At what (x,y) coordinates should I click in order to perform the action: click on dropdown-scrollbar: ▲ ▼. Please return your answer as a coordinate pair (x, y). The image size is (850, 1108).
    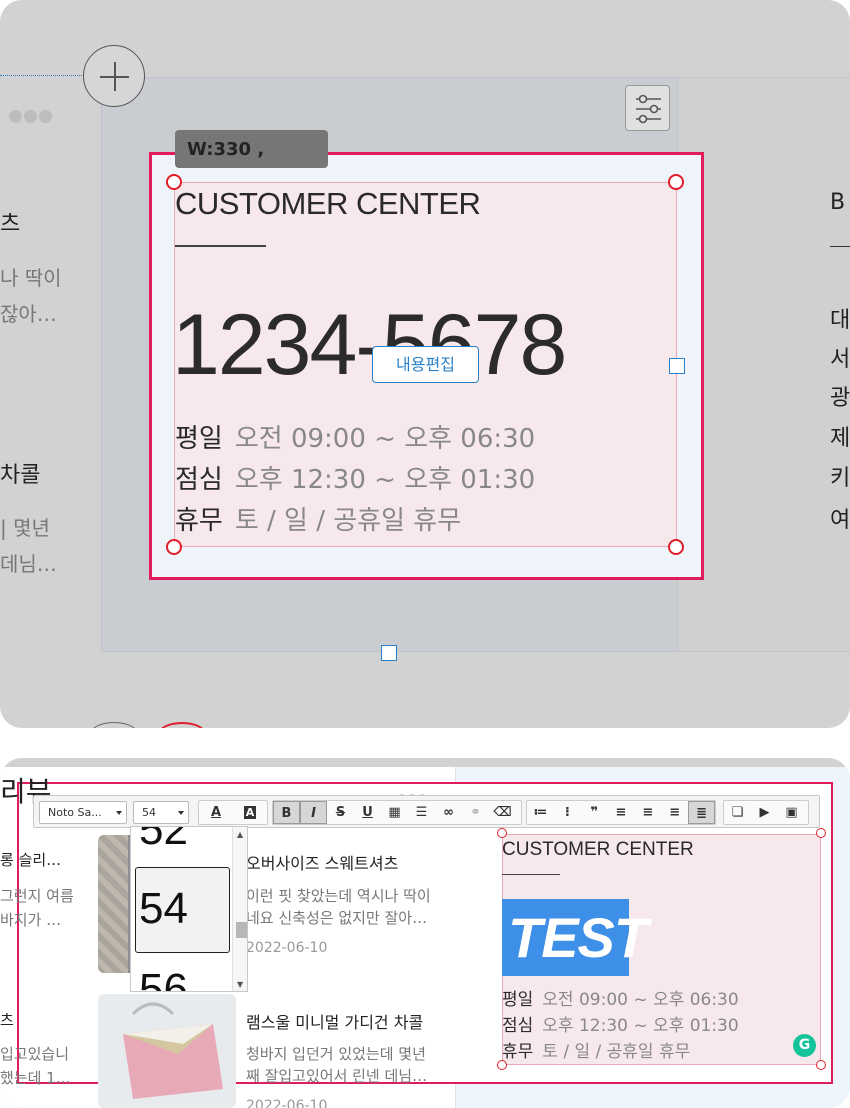
    Looking at the image, I should click on (239, 909).